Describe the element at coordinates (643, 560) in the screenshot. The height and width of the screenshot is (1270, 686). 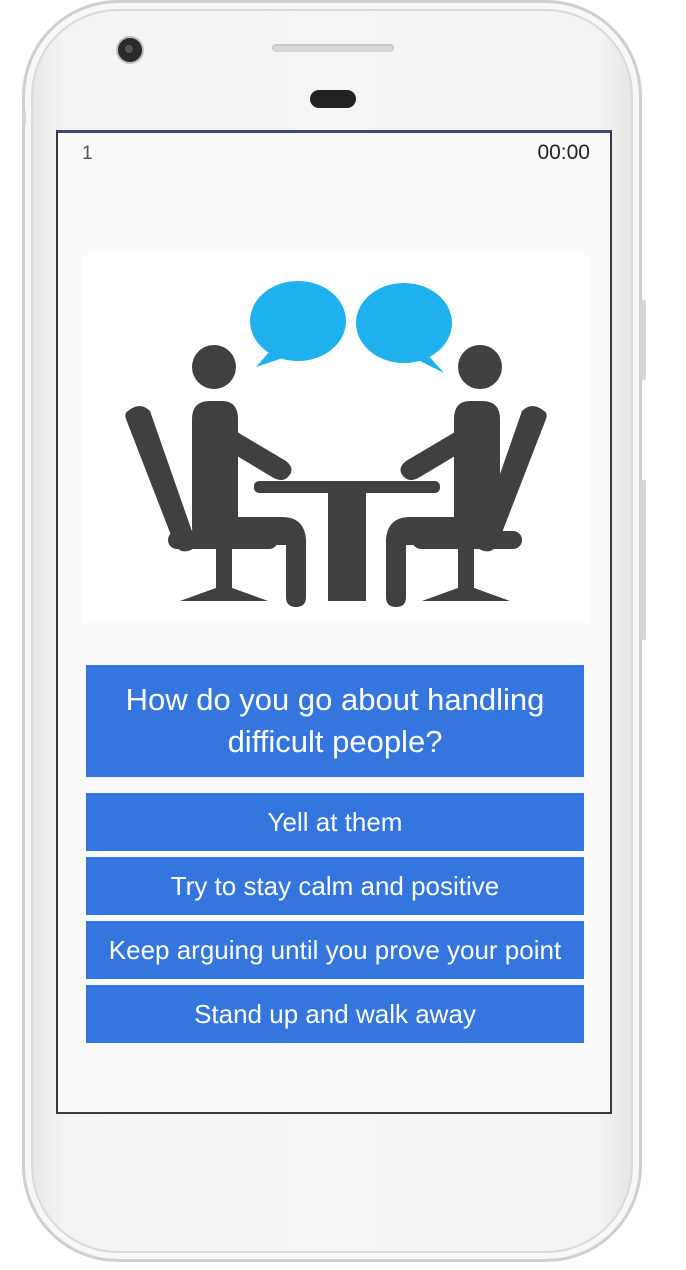
I see `device-side-button-lower` at that location.